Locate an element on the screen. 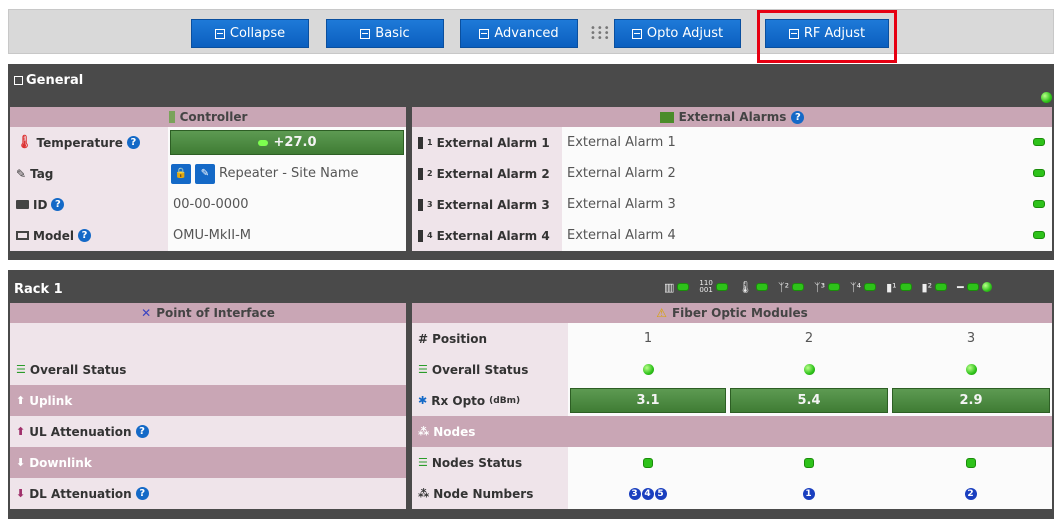 This screenshot has width=1054, height=519. model-label: Model ? is located at coordinates (89, 235).